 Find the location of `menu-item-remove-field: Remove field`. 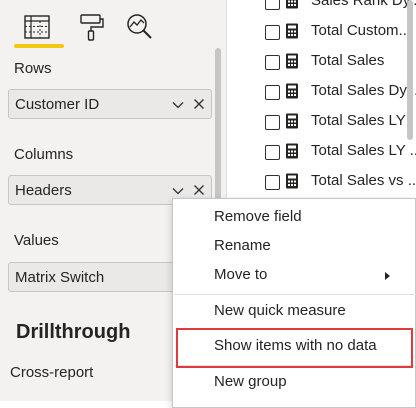

menu-item-remove-field: Remove field is located at coordinates (294, 217).